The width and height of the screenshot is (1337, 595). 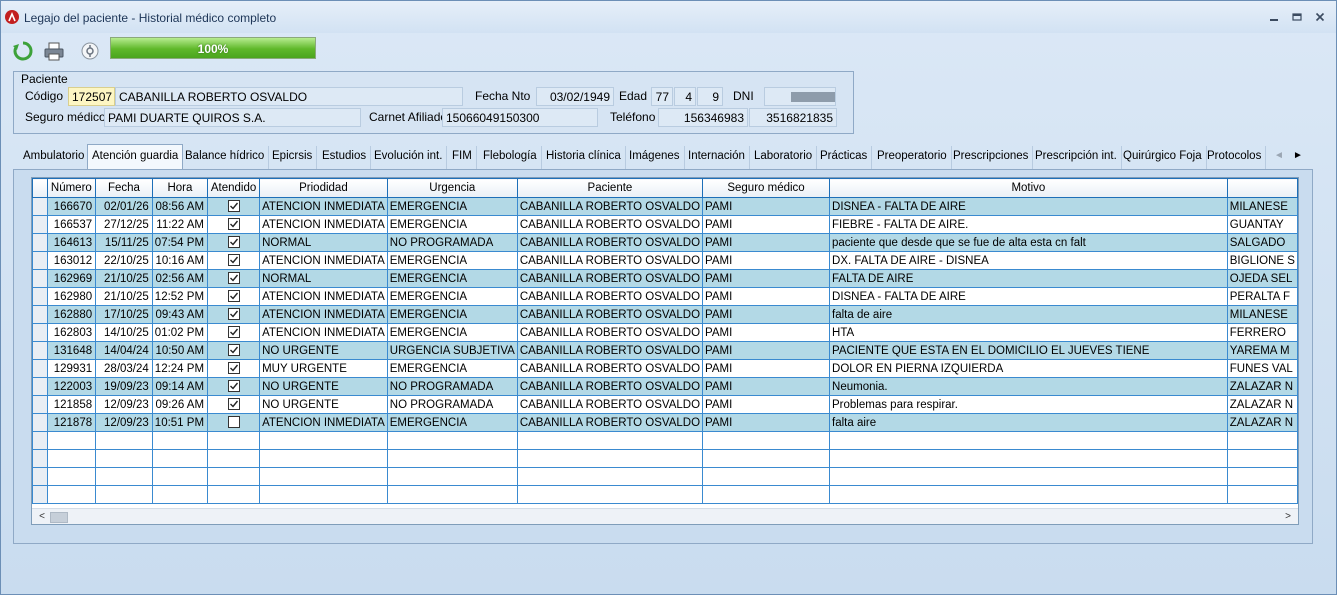 What do you see at coordinates (665, 516) in the screenshot?
I see `horizontal-scrollbar: < >` at bounding box center [665, 516].